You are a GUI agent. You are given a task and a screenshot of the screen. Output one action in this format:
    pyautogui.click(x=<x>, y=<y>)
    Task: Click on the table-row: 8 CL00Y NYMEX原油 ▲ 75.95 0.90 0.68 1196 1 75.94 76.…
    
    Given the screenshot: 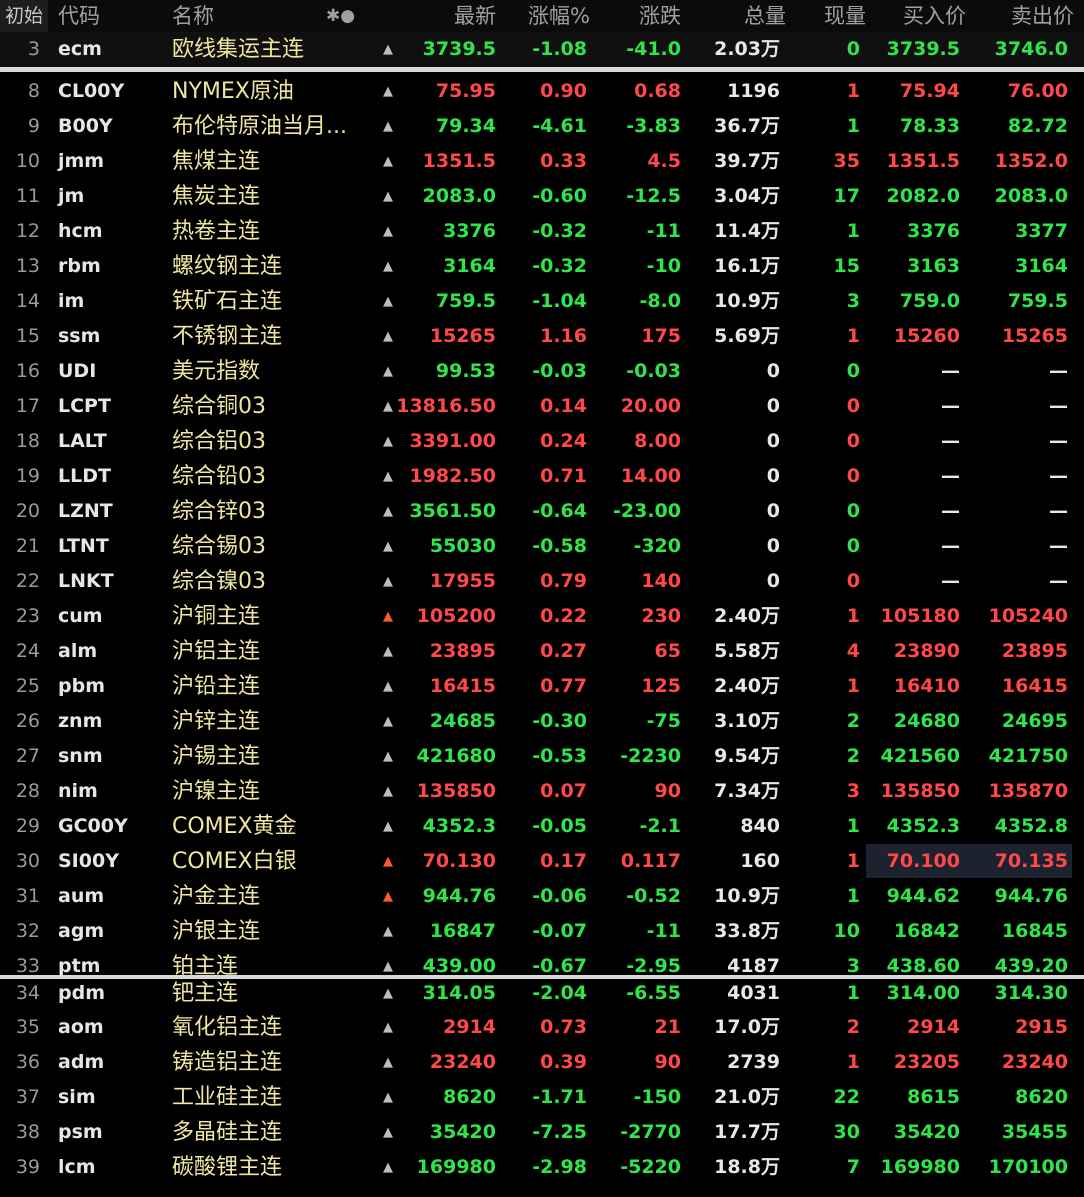 What is the action you would take?
    pyautogui.click(x=542, y=91)
    